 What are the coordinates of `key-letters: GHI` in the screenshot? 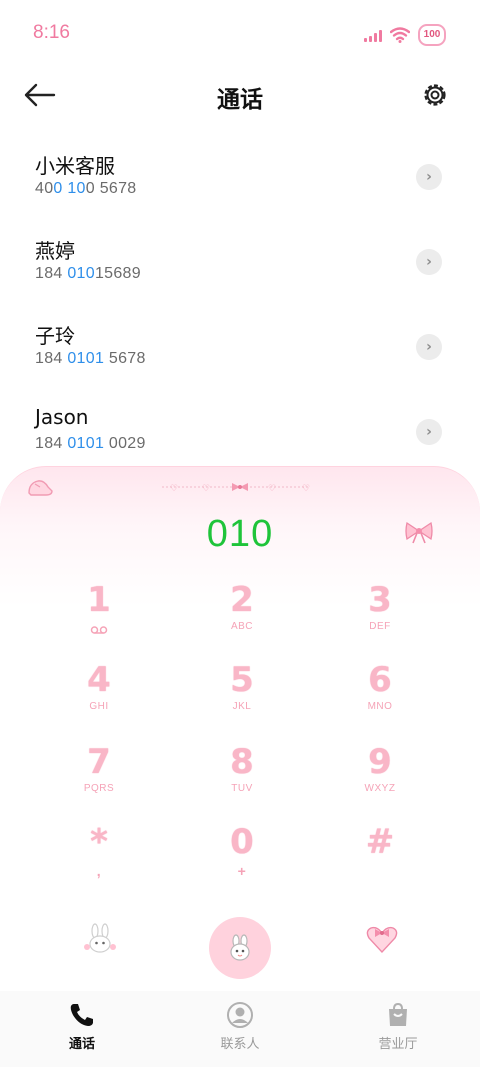 It's located at (99, 706).